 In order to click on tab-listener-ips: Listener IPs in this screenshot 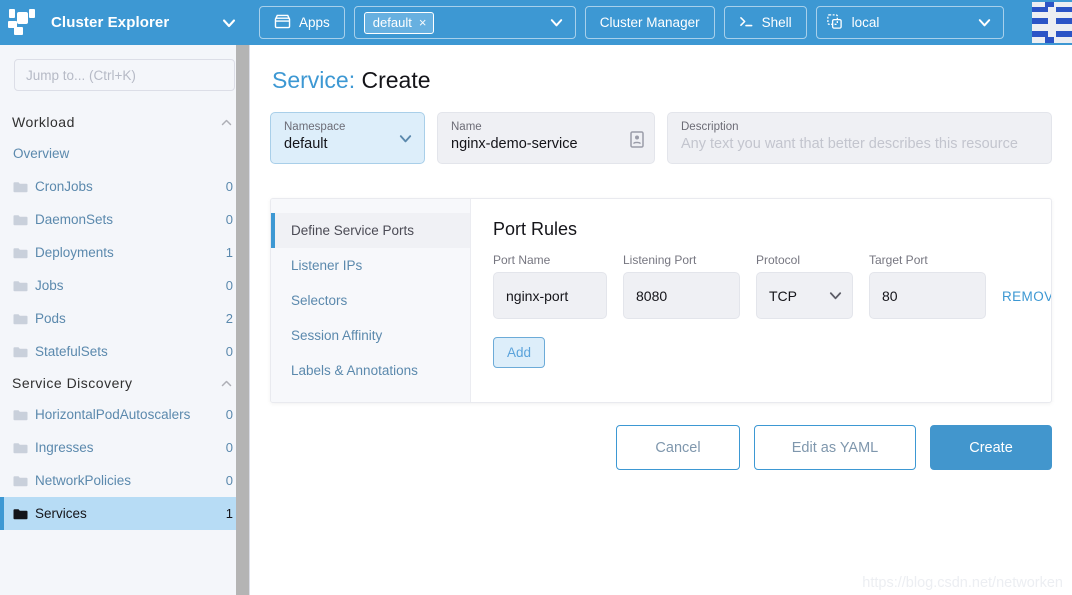, I will do `click(370, 265)`.